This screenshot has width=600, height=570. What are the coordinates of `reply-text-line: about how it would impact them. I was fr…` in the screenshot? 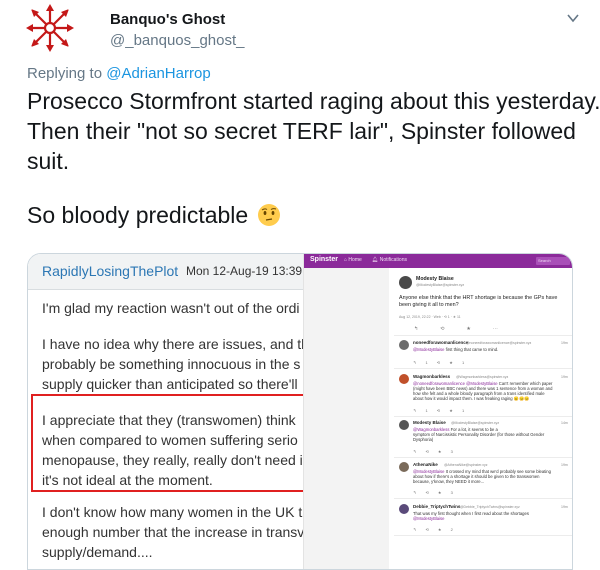 It's located at (471, 398).